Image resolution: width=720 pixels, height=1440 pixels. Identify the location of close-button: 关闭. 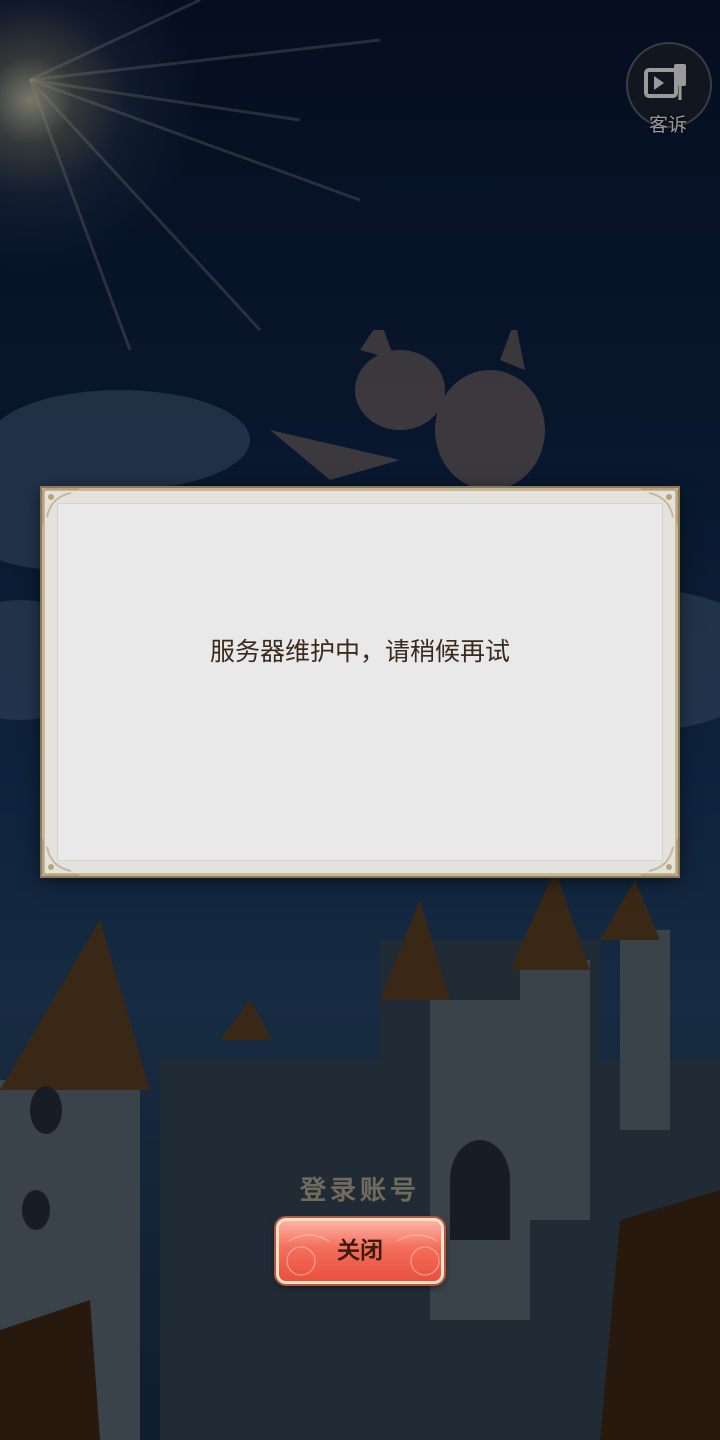
(360, 1251).